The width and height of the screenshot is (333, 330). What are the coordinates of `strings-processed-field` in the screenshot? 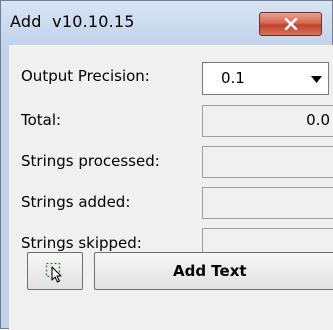 It's located at (267, 162).